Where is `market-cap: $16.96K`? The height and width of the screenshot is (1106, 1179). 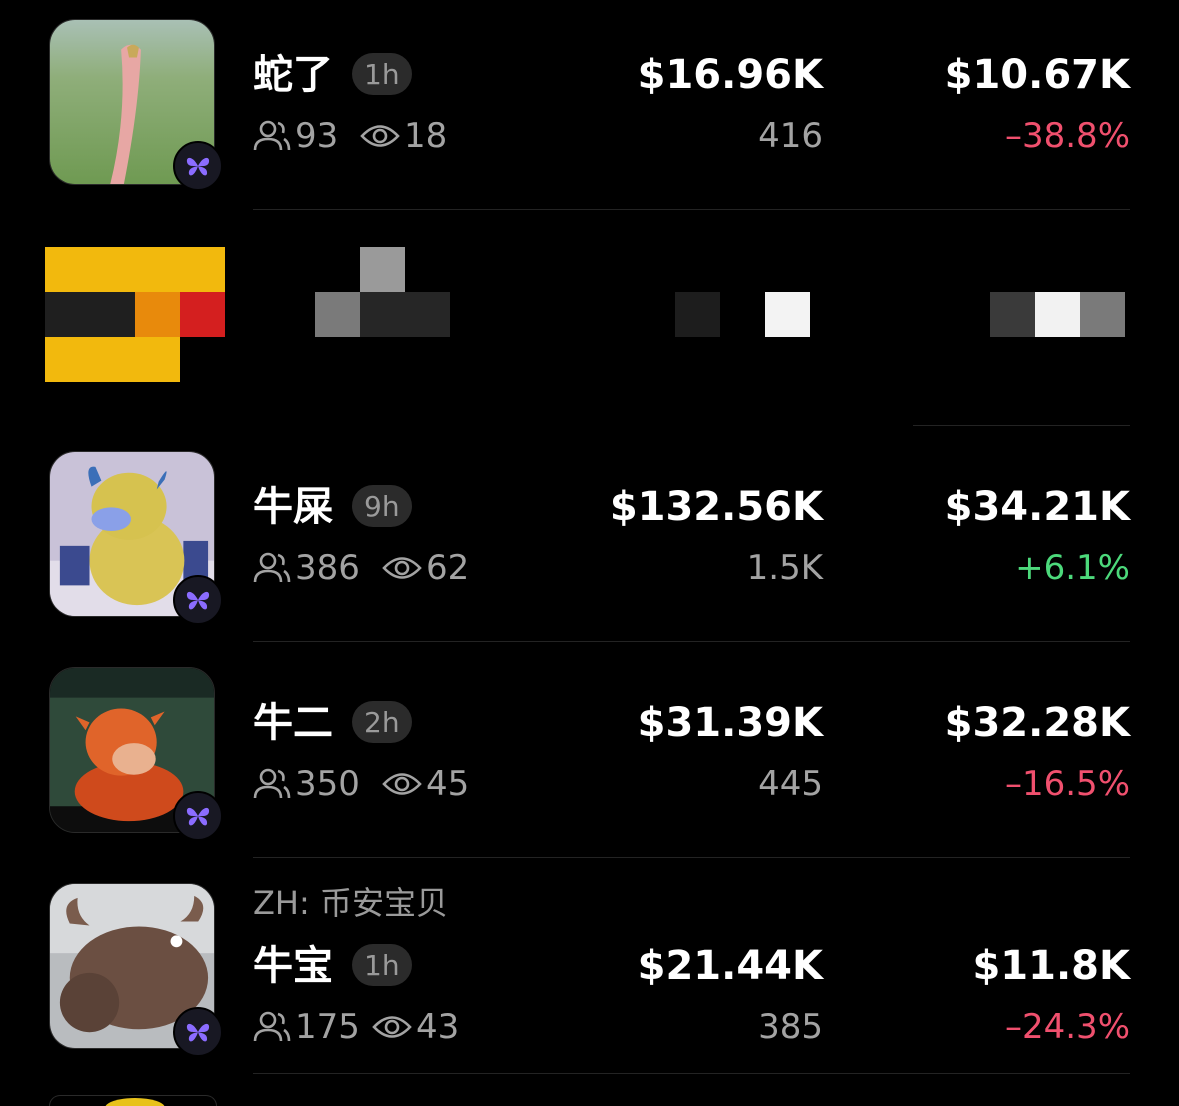
market-cap: $16.96K is located at coordinates (730, 75).